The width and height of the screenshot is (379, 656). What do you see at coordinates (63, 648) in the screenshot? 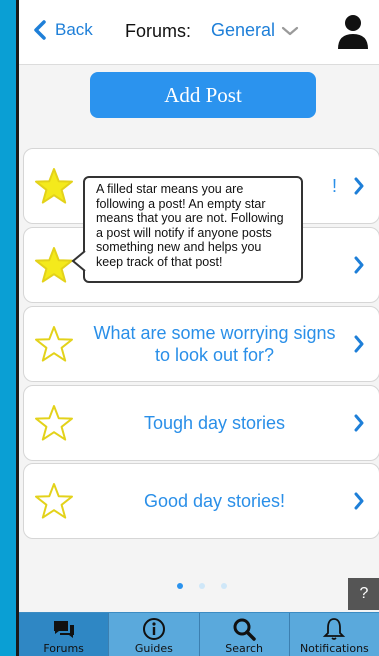
I see `tab-label: Forums` at bounding box center [63, 648].